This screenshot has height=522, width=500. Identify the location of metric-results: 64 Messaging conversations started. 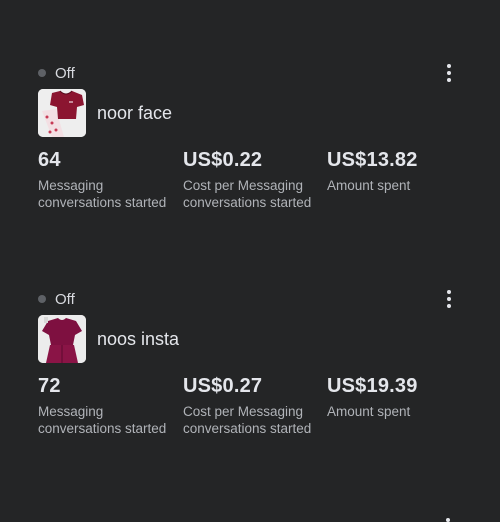
(105, 180).